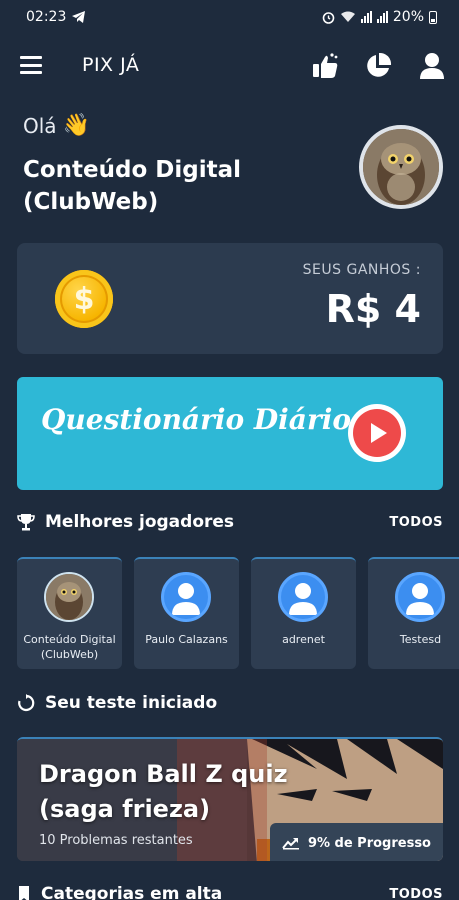  I want to click on earnings-card: $ SEUS GANHOS : R$ 4, so click(230, 298).